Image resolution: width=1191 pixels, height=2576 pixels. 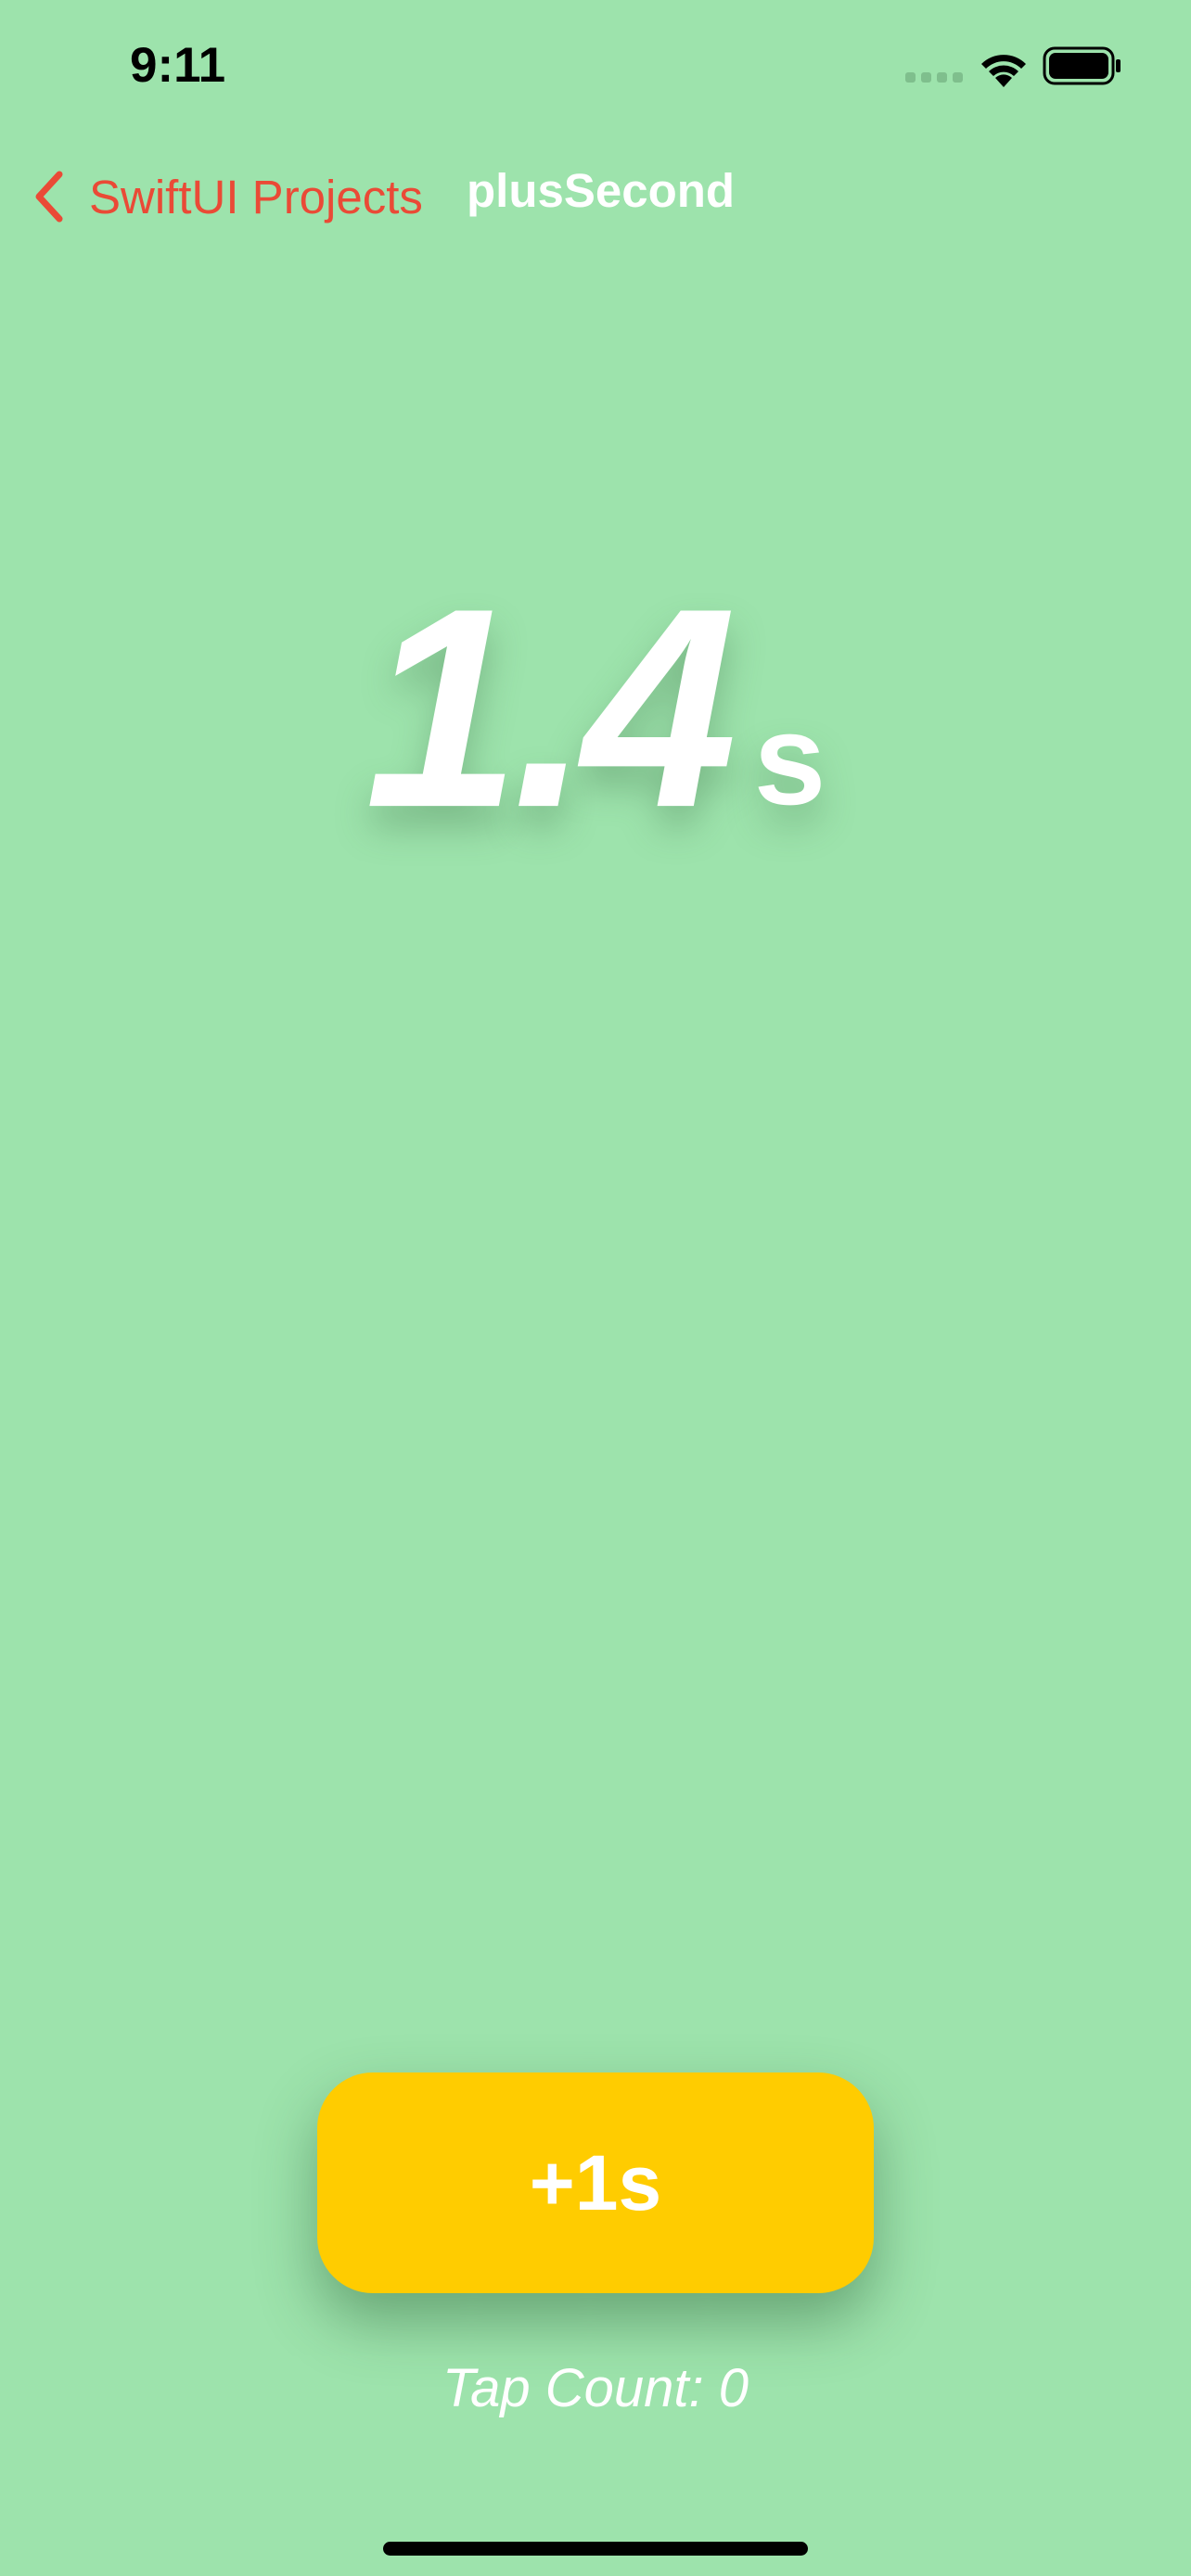 What do you see at coordinates (178, 66) in the screenshot?
I see `status-time: 9:11` at bounding box center [178, 66].